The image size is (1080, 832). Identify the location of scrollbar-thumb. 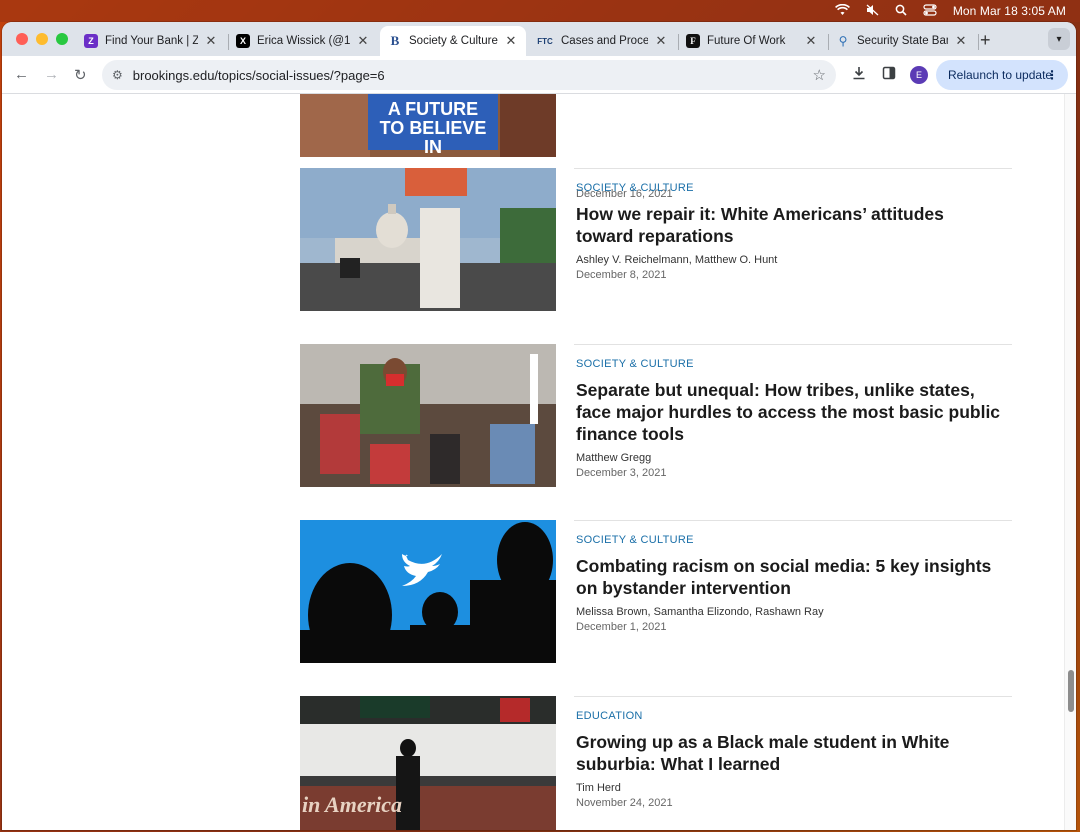
(1071, 691).